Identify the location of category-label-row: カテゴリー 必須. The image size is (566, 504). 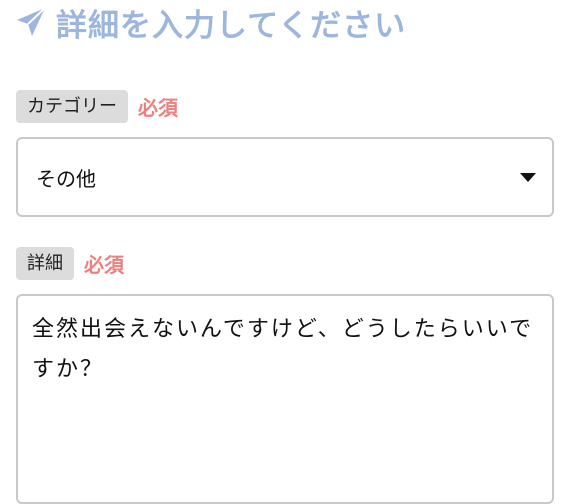
(97, 106).